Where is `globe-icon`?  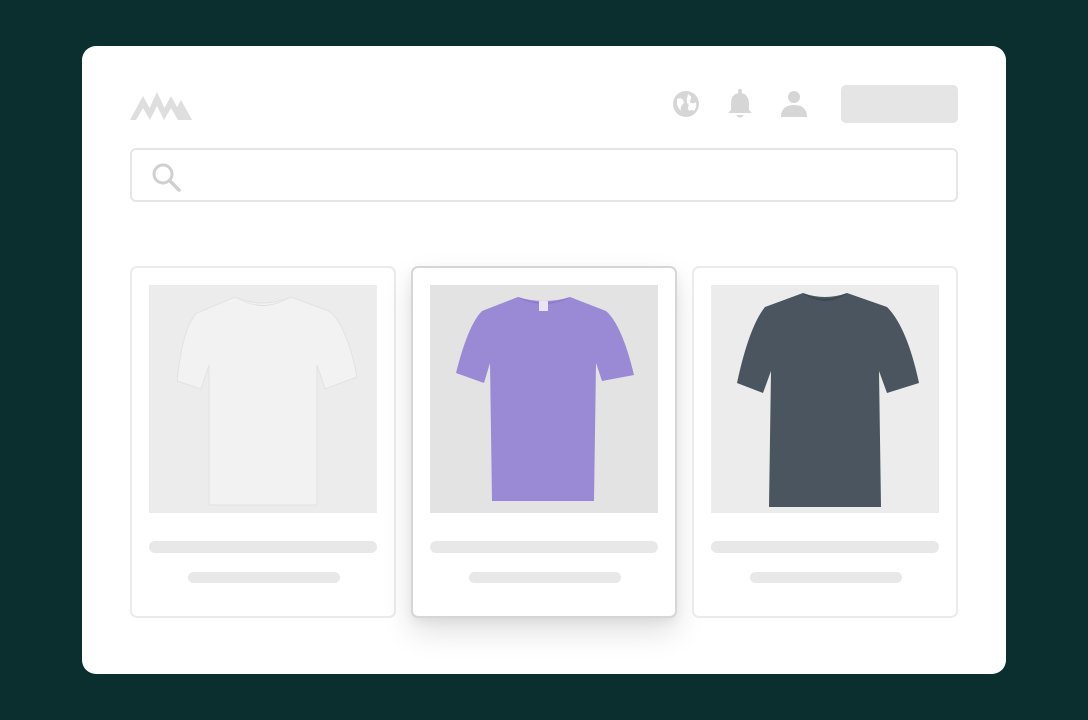
globe-icon is located at coordinates (686, 104).